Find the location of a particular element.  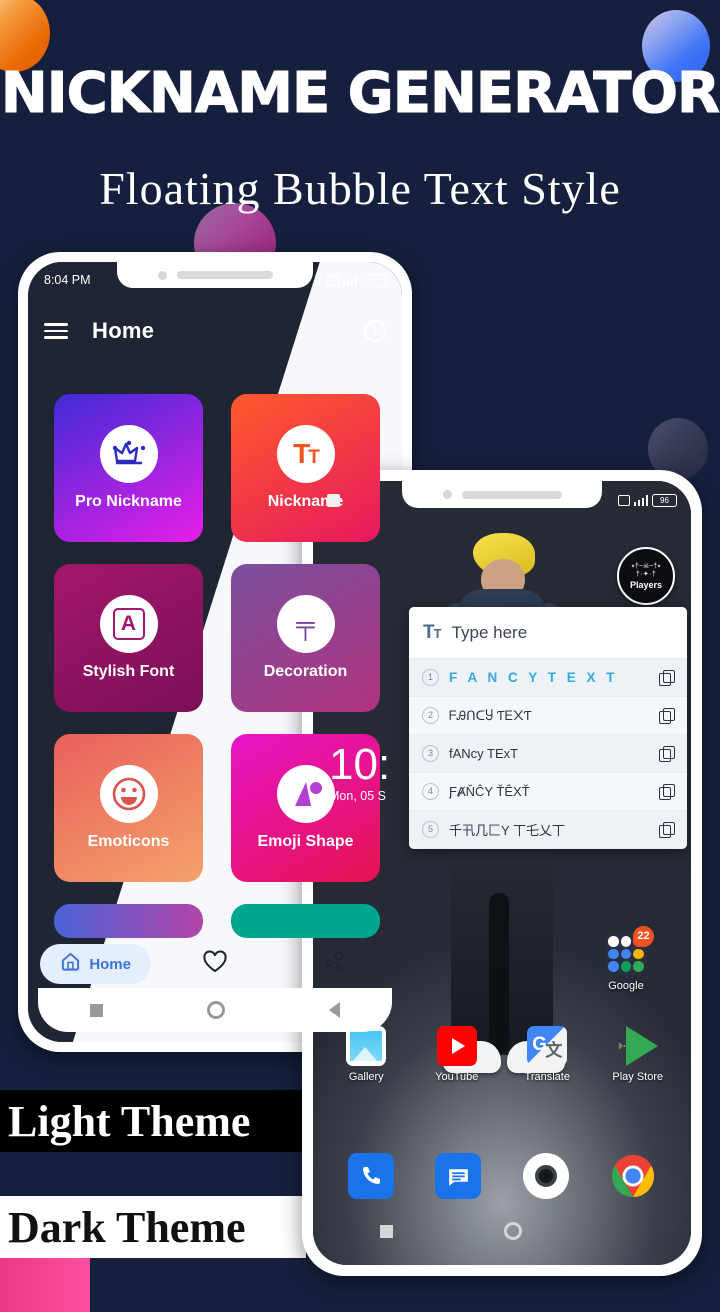

smiley-icon is located at coordinates (128, 794).